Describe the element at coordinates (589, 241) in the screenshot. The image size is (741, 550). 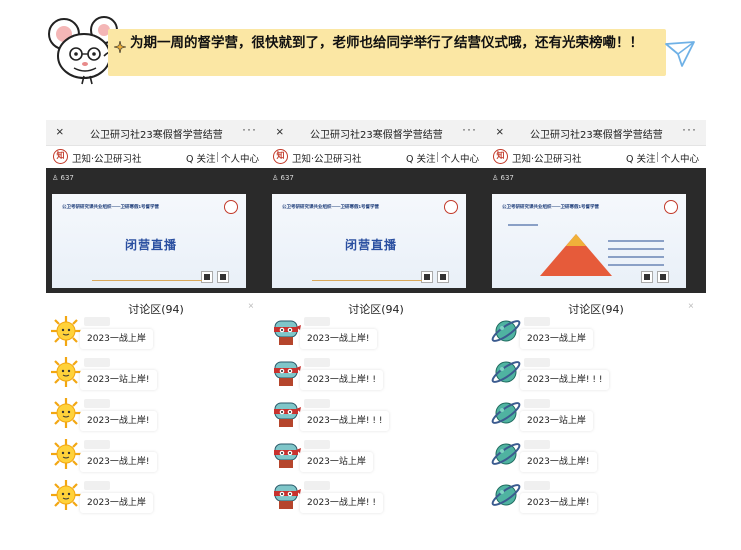
I see `slide-frame: 公卫考研研究课共业组织——卫研寒假1号督学营` at that location.